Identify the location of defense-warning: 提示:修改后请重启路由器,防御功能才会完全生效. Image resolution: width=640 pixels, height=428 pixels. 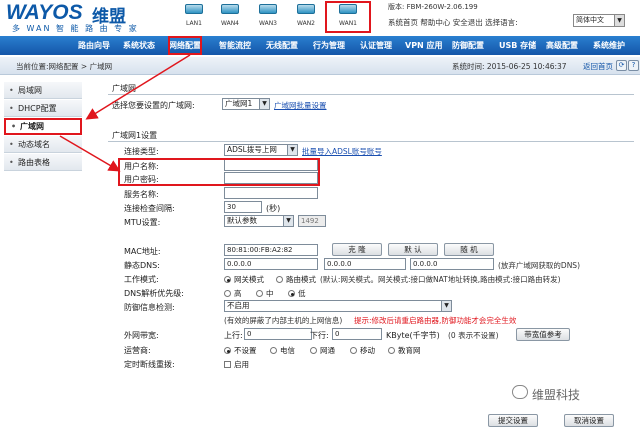
(435, 320).